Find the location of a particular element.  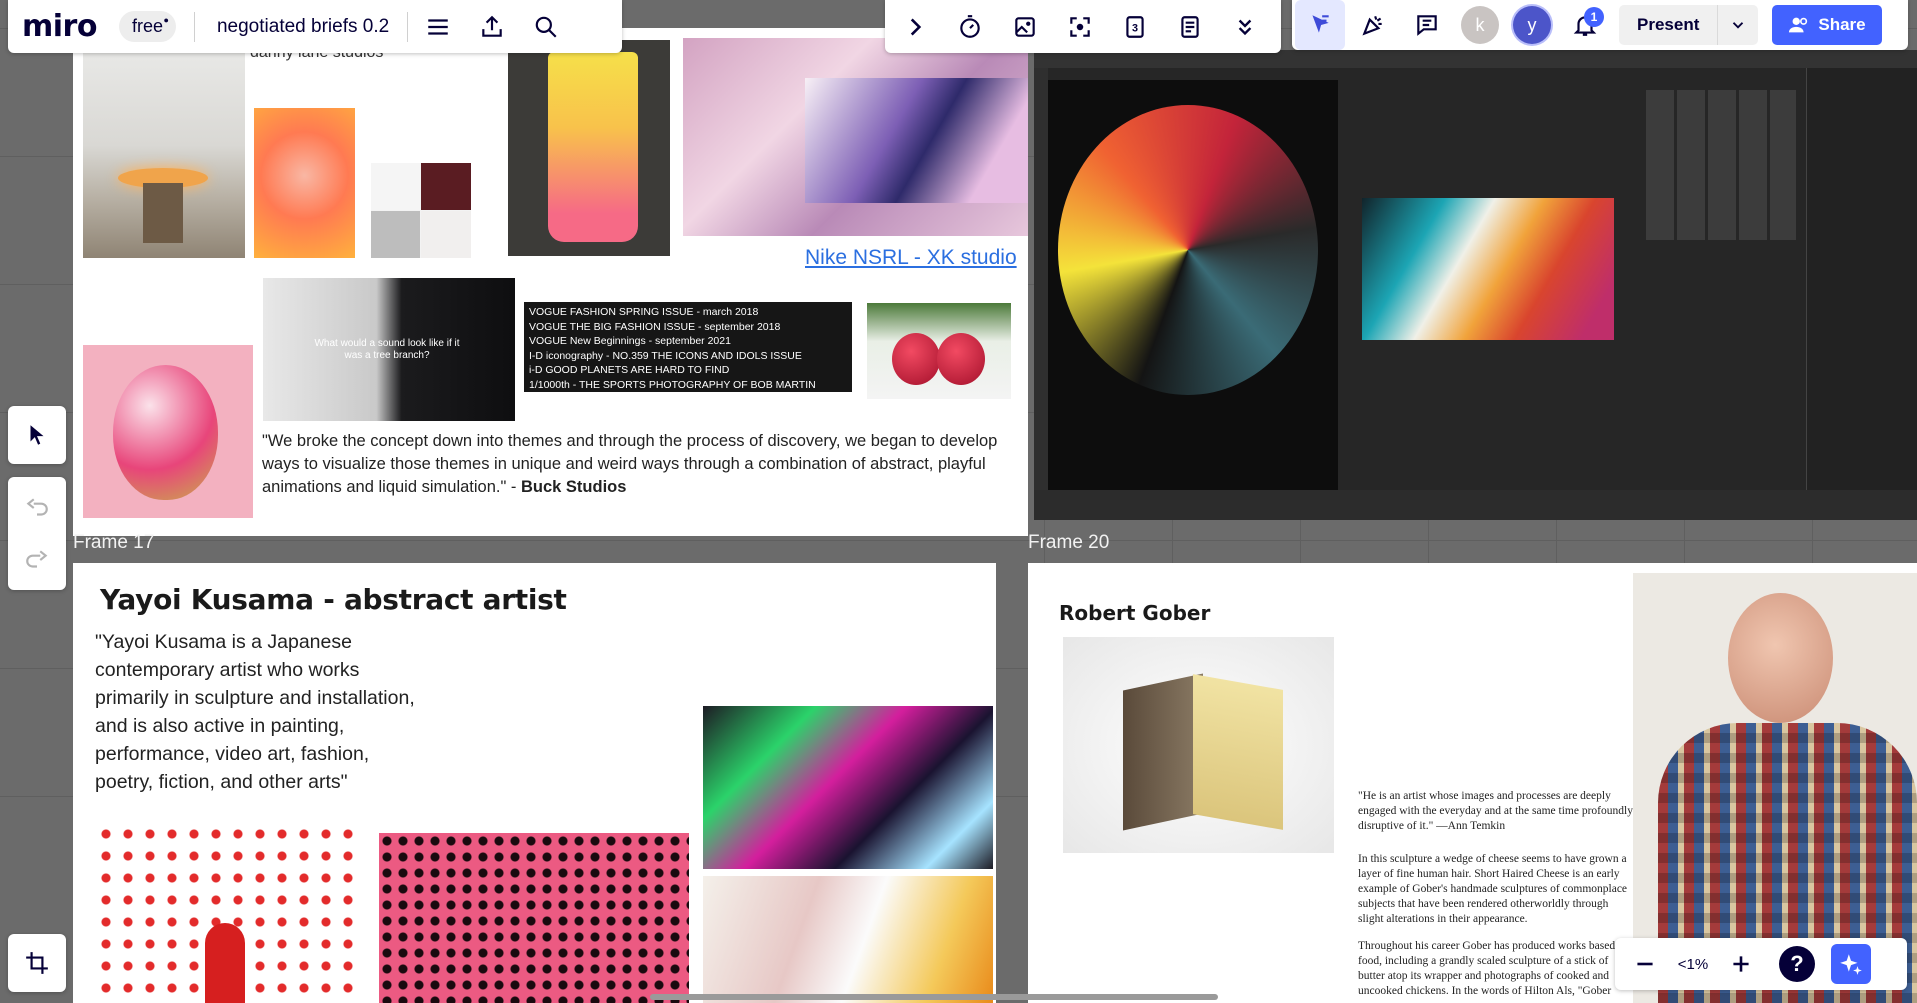

countdown-button: 3 is located at coordinates (1135, 27).